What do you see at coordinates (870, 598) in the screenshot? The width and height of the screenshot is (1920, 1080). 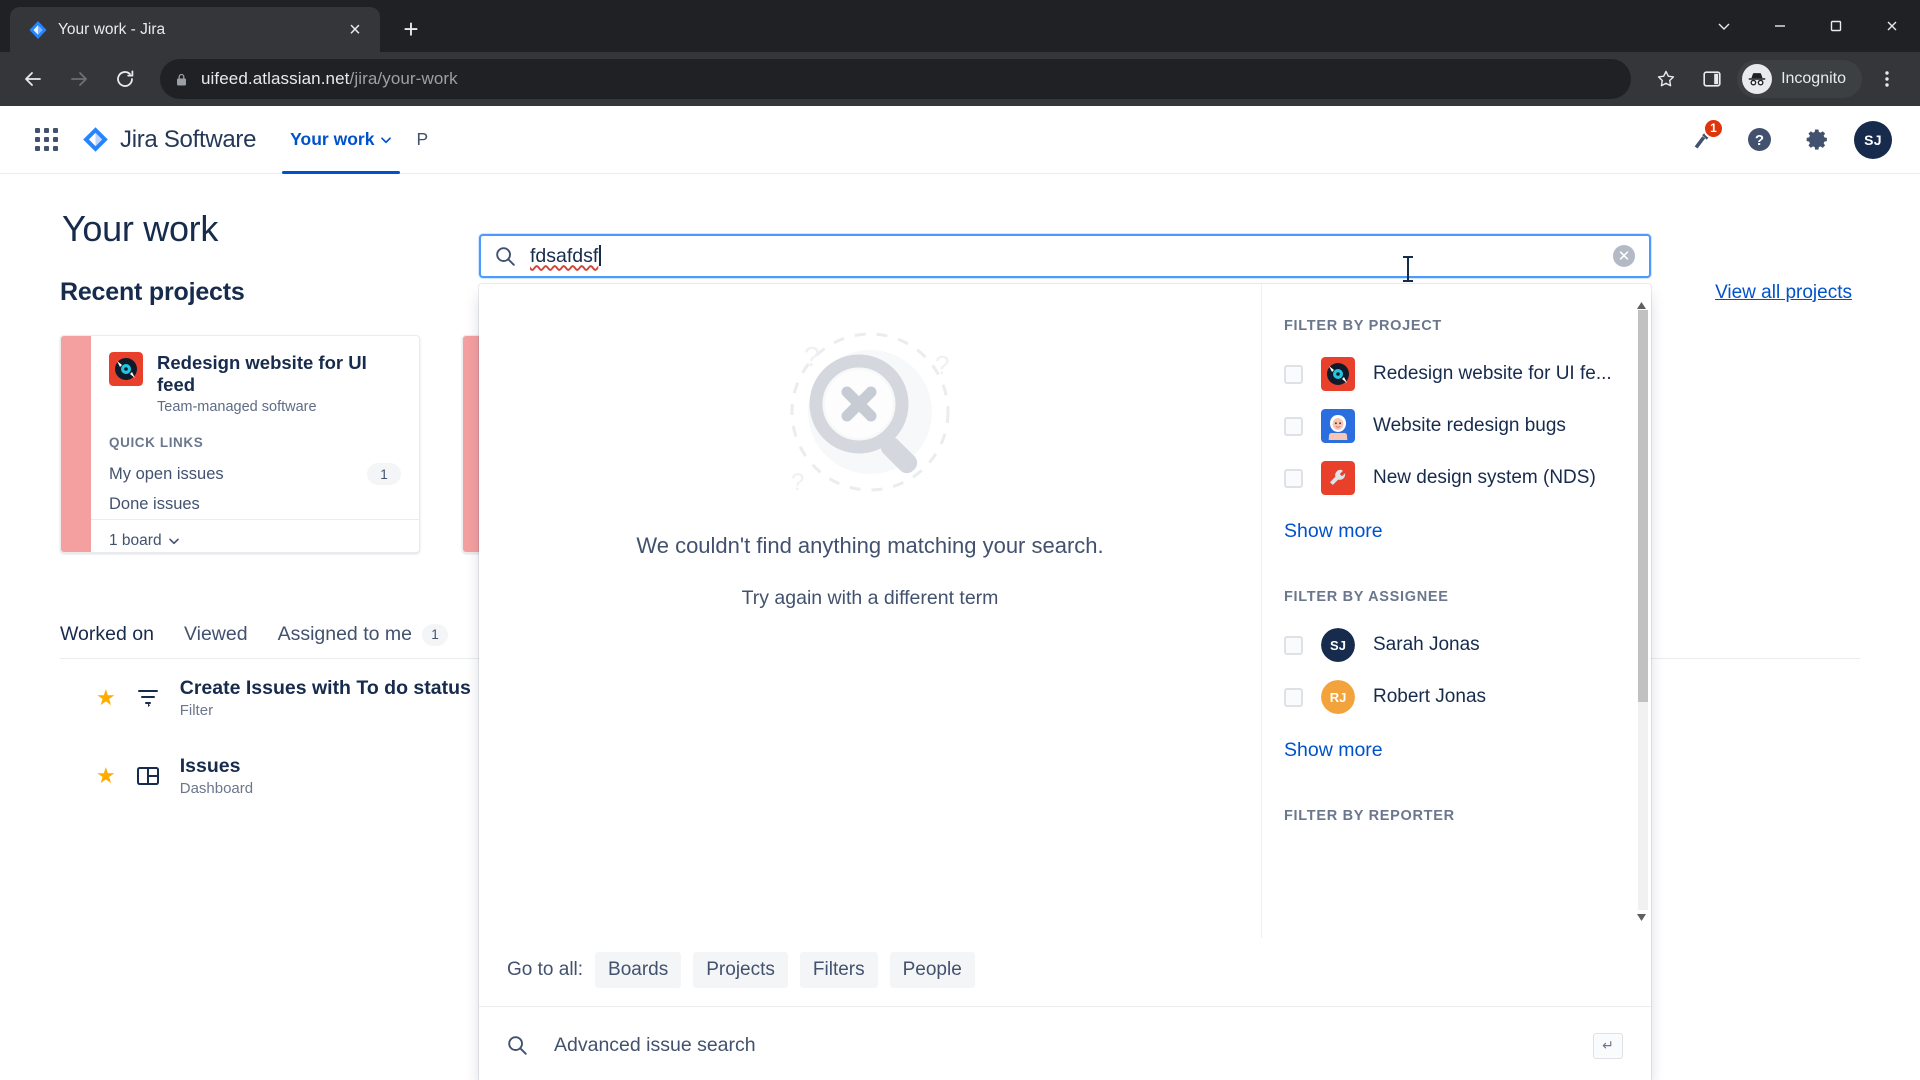 I see `empty-state-subtitle: Try again with a different term` at bounding box center [870, 598].